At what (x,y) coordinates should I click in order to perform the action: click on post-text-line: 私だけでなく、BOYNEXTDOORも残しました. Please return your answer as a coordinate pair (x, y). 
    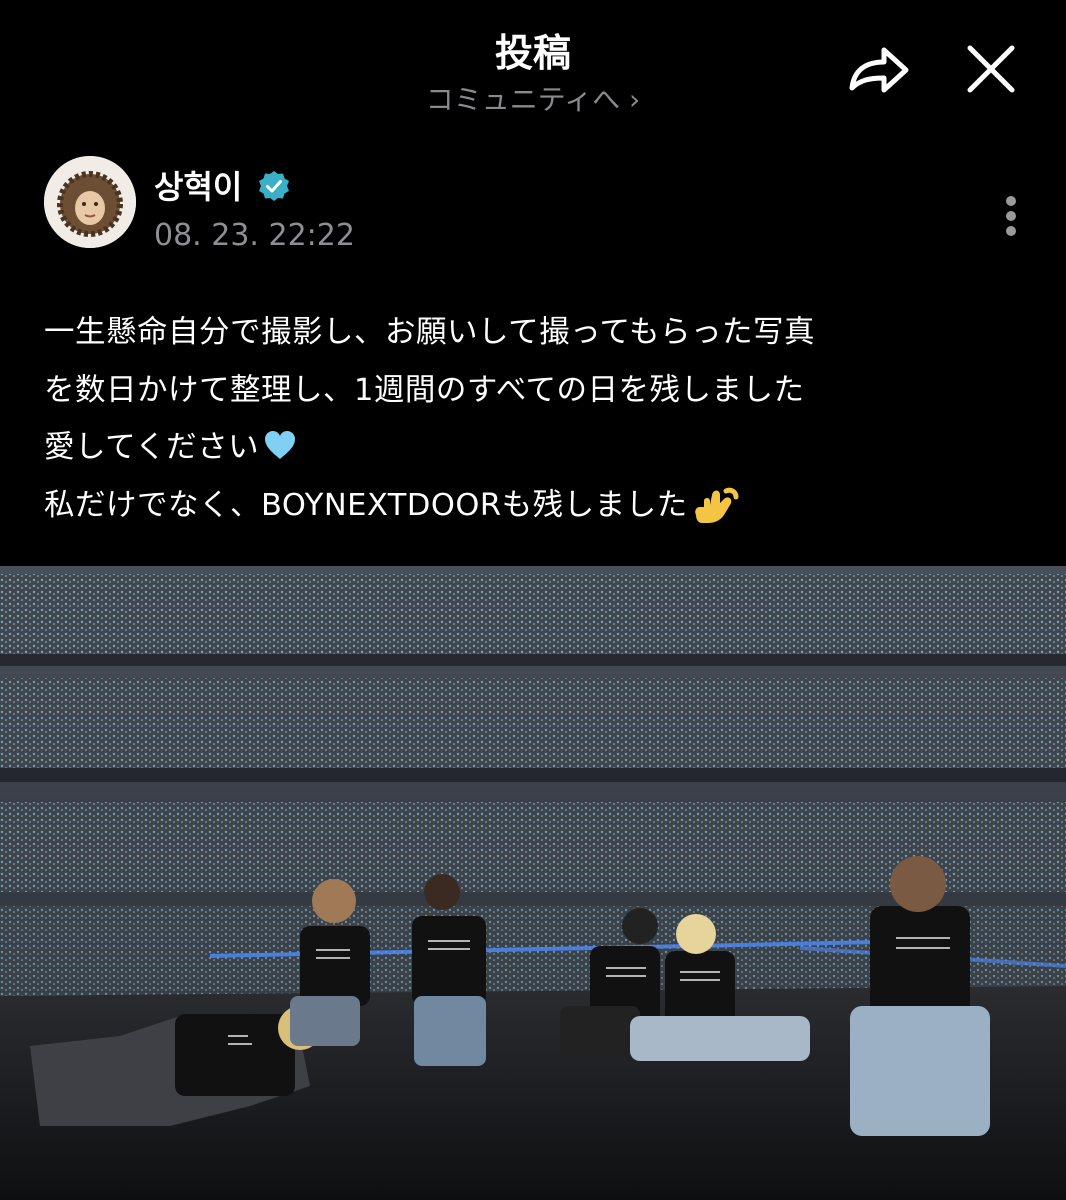
    Looking at the image, I should click on (539, 506).